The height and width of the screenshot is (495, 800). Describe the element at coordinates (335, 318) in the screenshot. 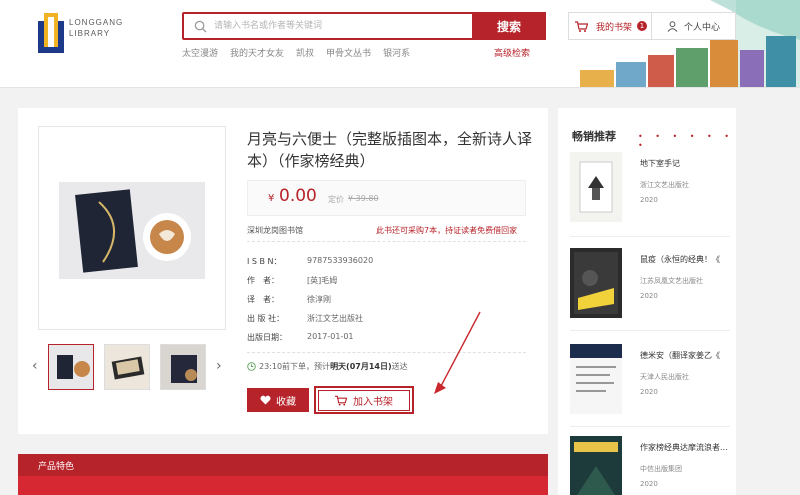

I see `meta-value: 浙江文艺出版社` at that location.